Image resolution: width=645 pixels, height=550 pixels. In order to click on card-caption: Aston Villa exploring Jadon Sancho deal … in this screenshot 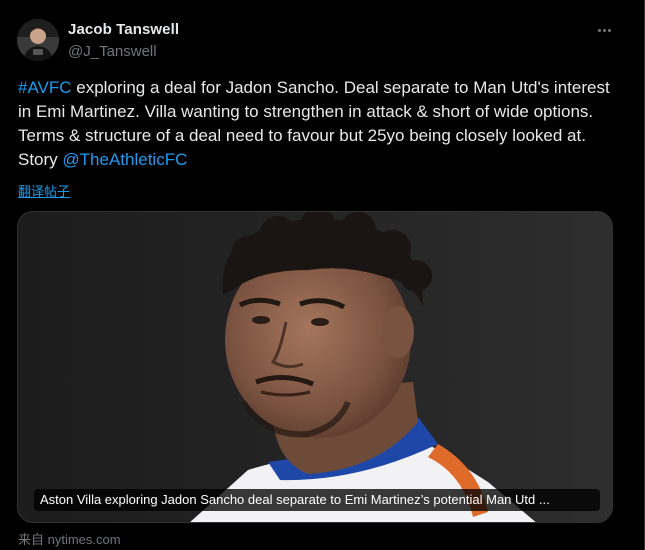, I will do `click(317, 500)`.